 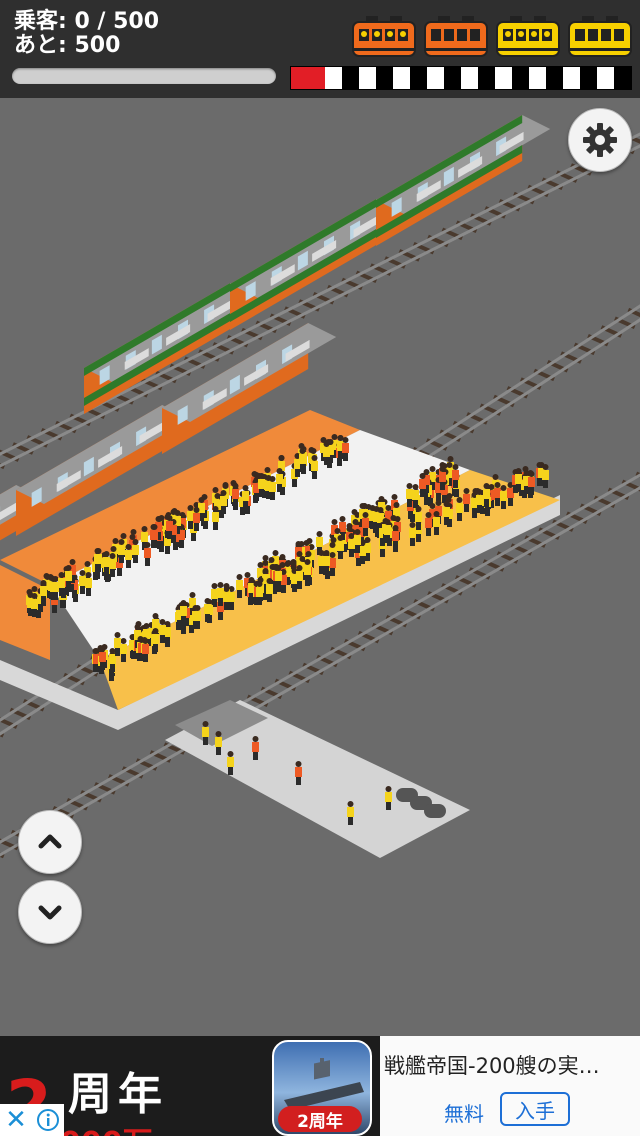 I want to click on info-icon, so click(x=48, y=1120).